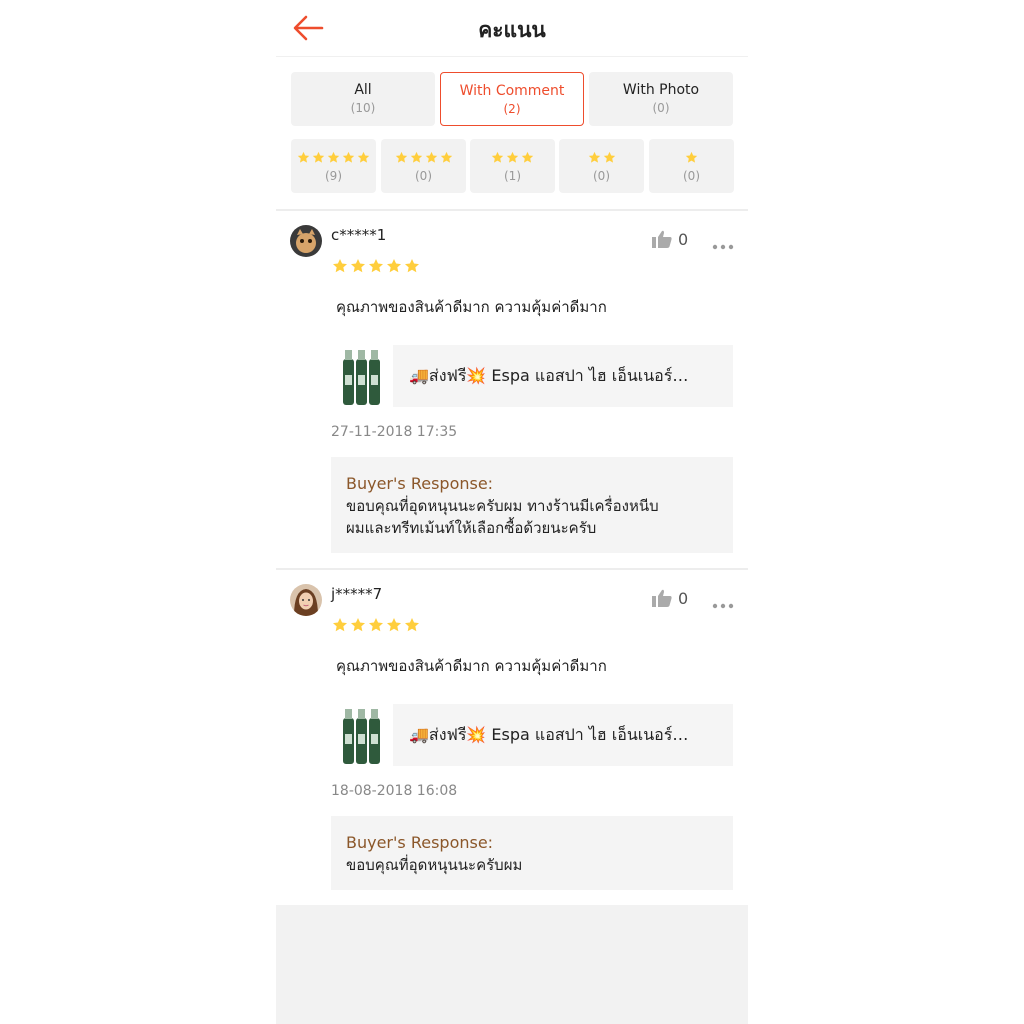 This screenshot has width=1024, height=1024. Describe the element at coordinates (333, 166) in the screenshot. I see `tab-5-stars: (9)` at that location.